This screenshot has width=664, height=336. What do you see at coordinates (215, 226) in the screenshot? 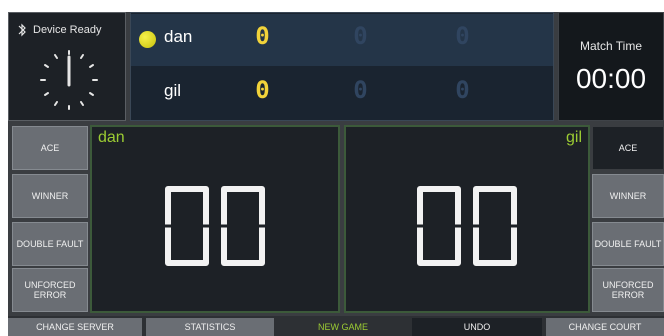
I see `player1-points-display` at bounding box center [215, 226].